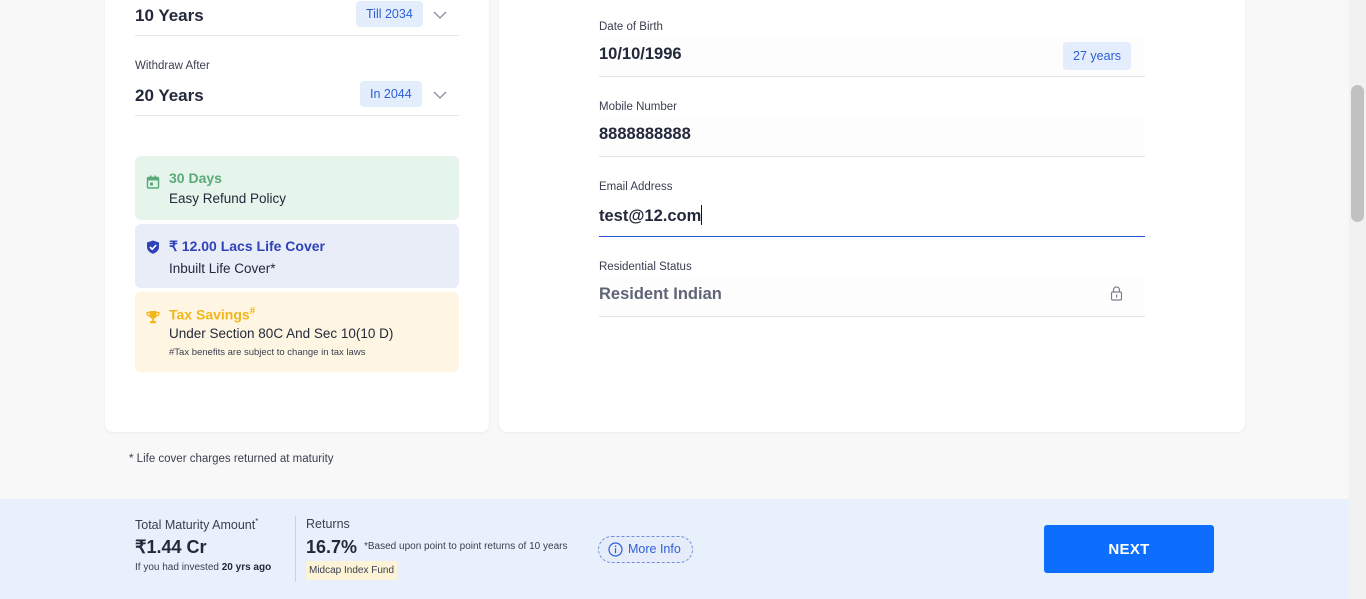 This screenshot has width=1366, height=599. What do you see at coordinates (169, 15) in the screenshot?
I see `pay-for-value: 10 Years` at bounding box center [169, 15].